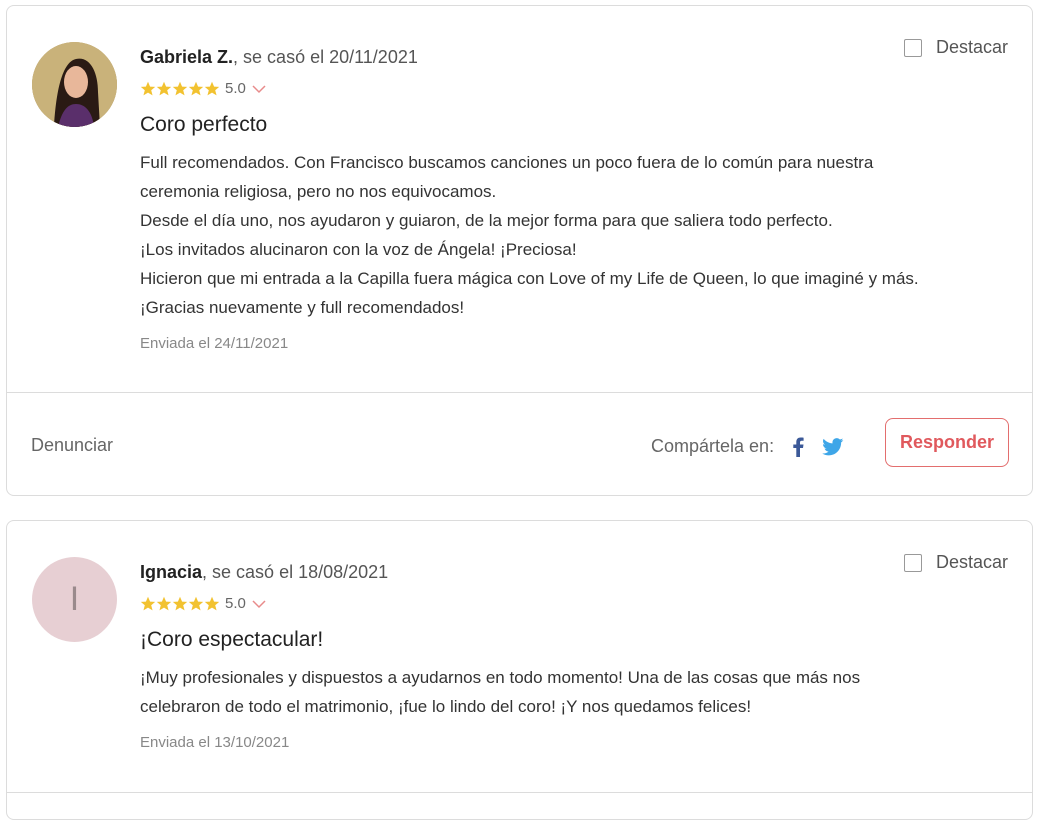 Image resolution: width=1041 pixels, height=820 pixels. What do you see at coordinates (72, 445) in the screenshot?
I see `report-link: Denunciar` at bounding box center [72, 445].